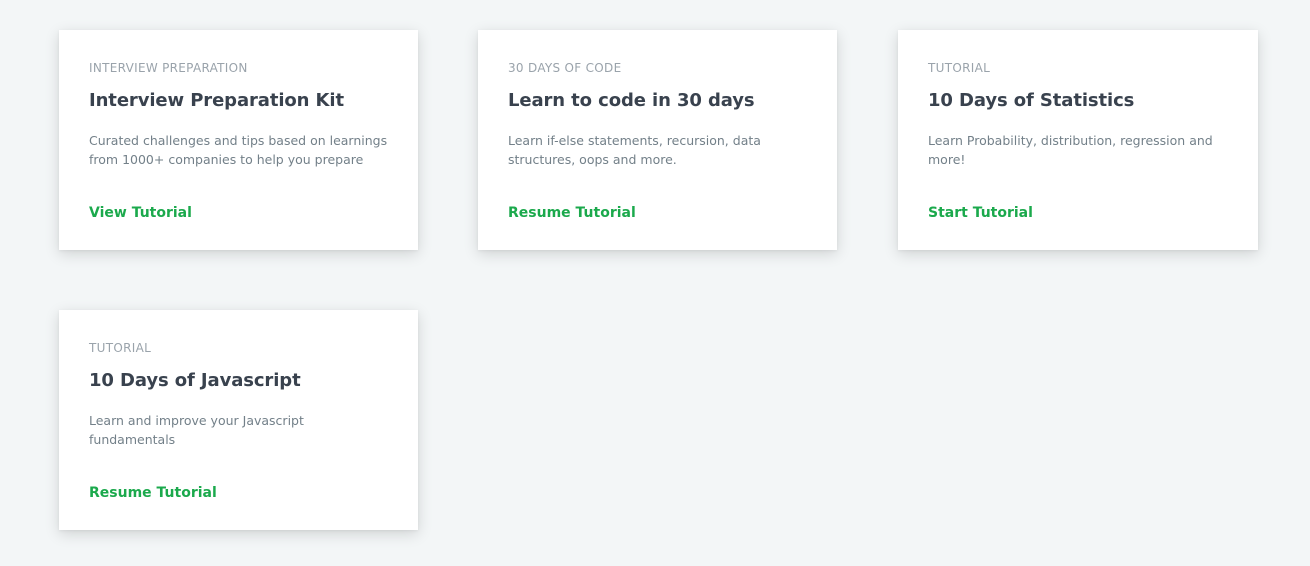 This screenshot has width=1310, height=566. I want to click on card-category: 30 DAYS OF CODE, so click(565, 68).